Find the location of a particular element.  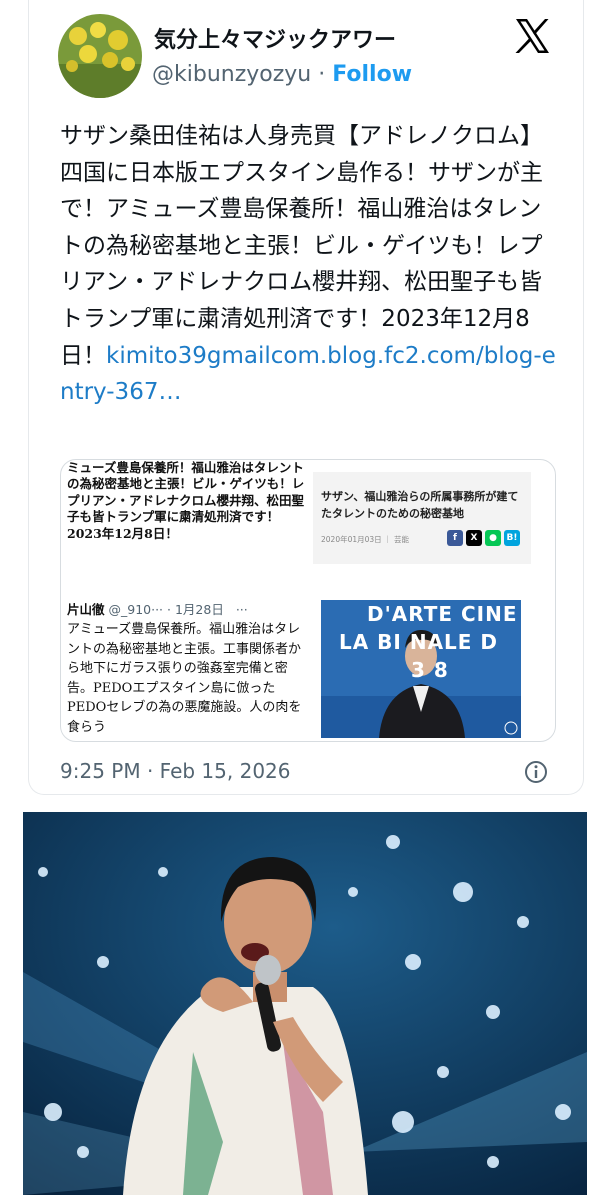

reply-handle: @_910··· is located at coordinates (136, 609).